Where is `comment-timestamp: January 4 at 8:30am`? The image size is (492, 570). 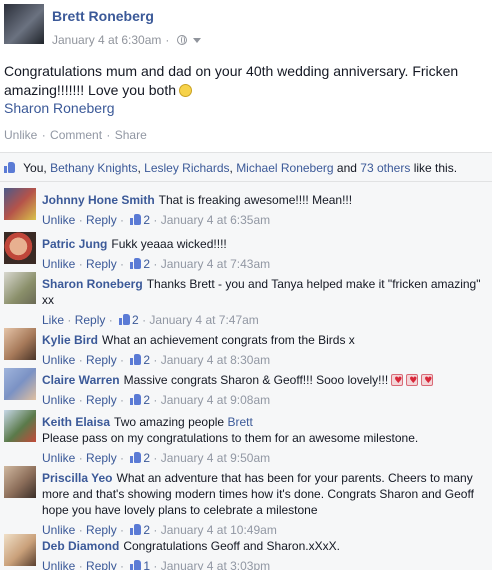 comment-timestamp: January 4 at 8:30am is located at coordinates (215, 360).